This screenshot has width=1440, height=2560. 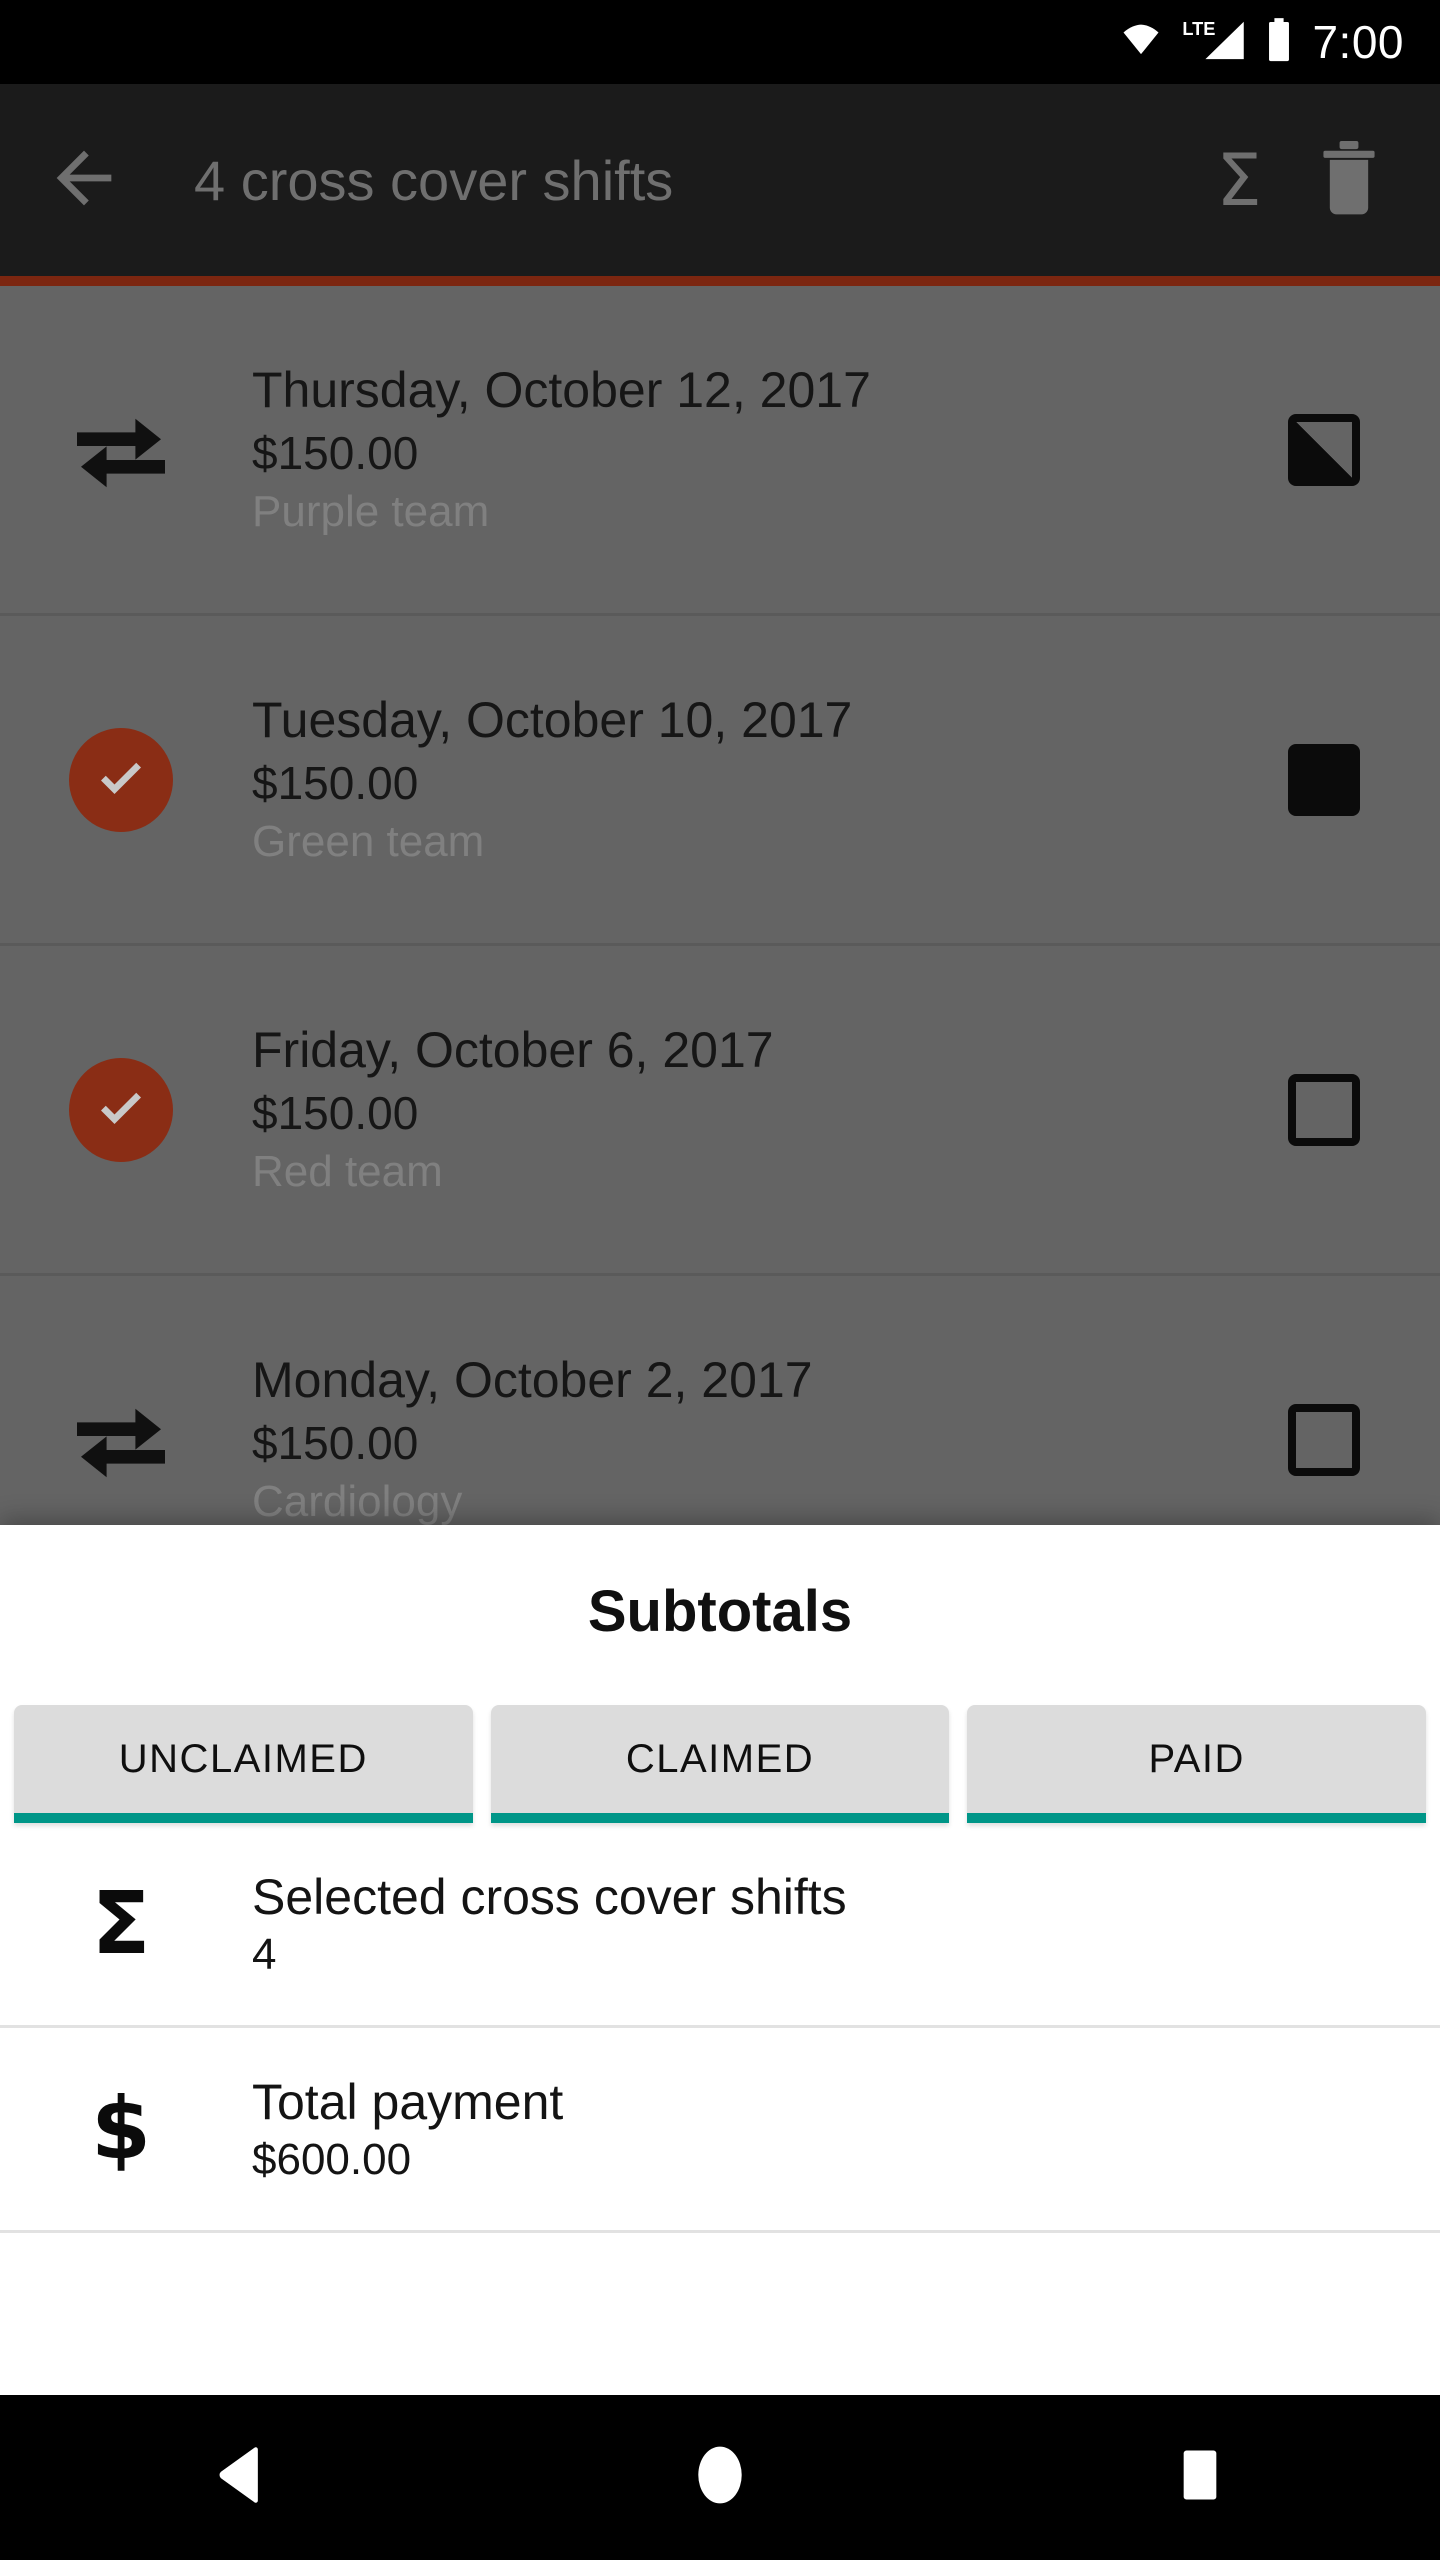 I want to click on sigma-glyph: Σ, so click(x=121, y=1924).